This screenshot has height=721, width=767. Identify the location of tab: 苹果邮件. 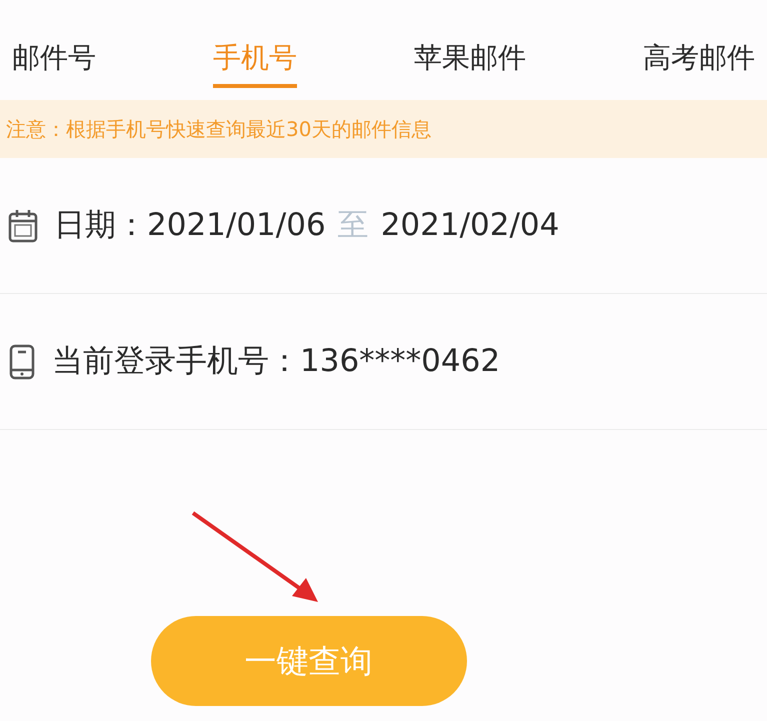
(470, 50).